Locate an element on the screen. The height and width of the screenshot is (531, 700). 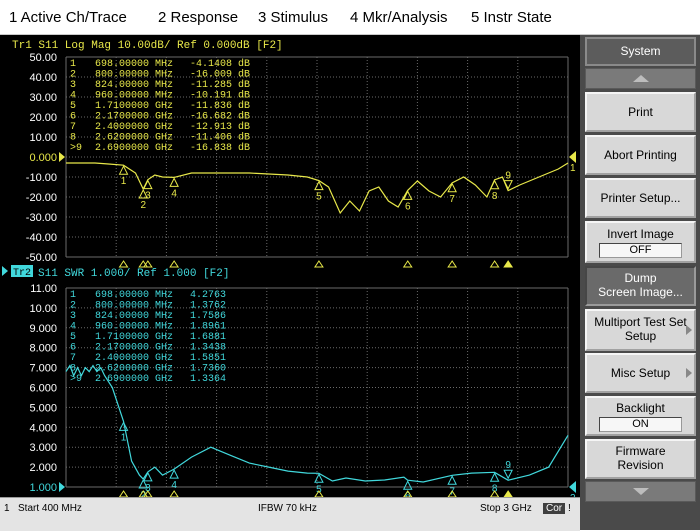
marker-table-number: 5 is located at coordinates (73, 337).